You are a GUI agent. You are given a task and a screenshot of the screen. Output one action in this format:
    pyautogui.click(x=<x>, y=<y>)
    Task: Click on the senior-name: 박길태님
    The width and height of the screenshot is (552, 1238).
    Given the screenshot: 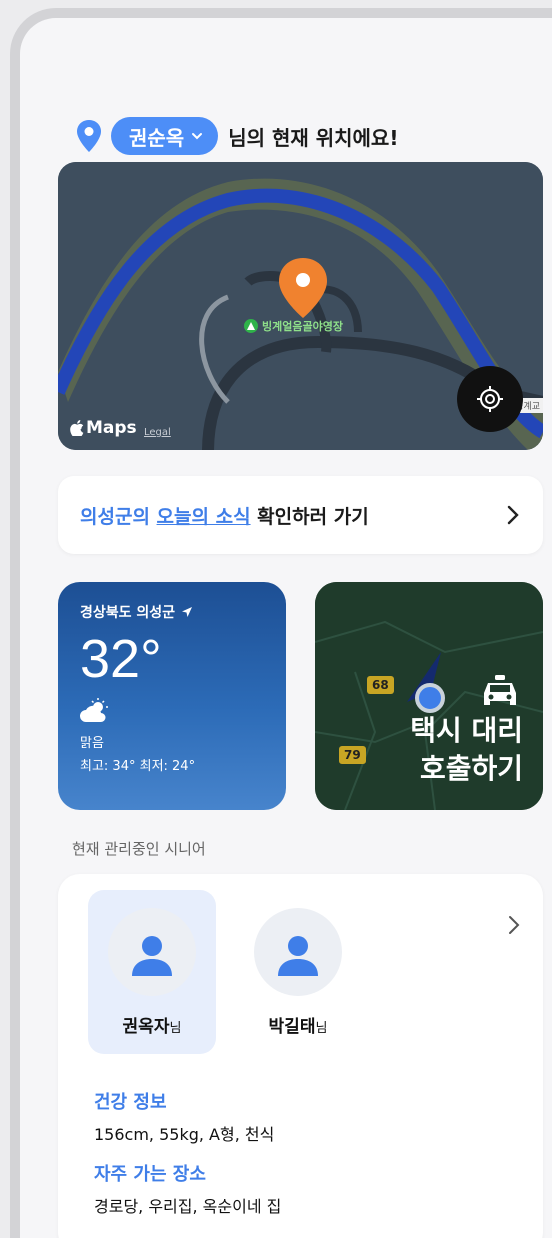 What is the action you would take?
    pyautogui.click(x=298, y=1027)
    